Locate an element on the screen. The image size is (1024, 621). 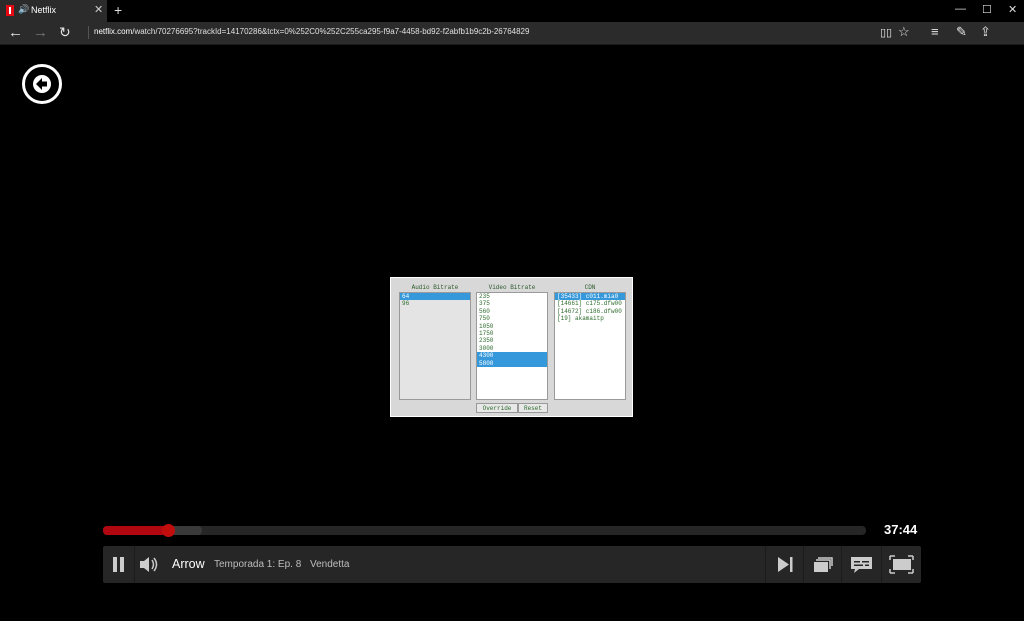
favorite-star-icon: ☆ is located at coordinates (904, 32).